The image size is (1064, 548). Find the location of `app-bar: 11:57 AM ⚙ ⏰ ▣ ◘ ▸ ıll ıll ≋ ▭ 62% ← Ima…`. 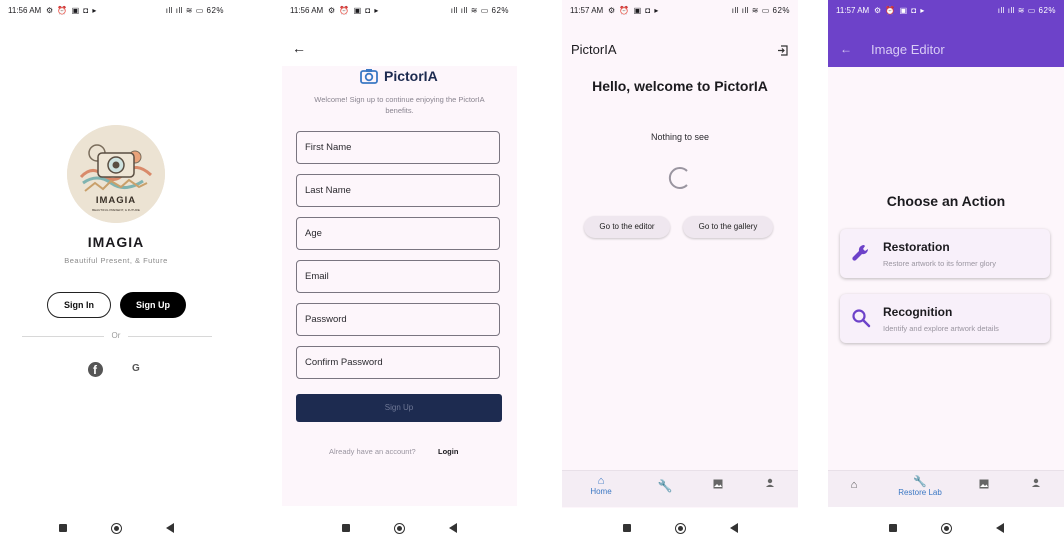

app-bar: 11:57 AM ⚙ ⏰ ▣ ◘ ▸ ıll ıll ≋ ▭ 62% ← Ima… is located at coordinates (946, 33).